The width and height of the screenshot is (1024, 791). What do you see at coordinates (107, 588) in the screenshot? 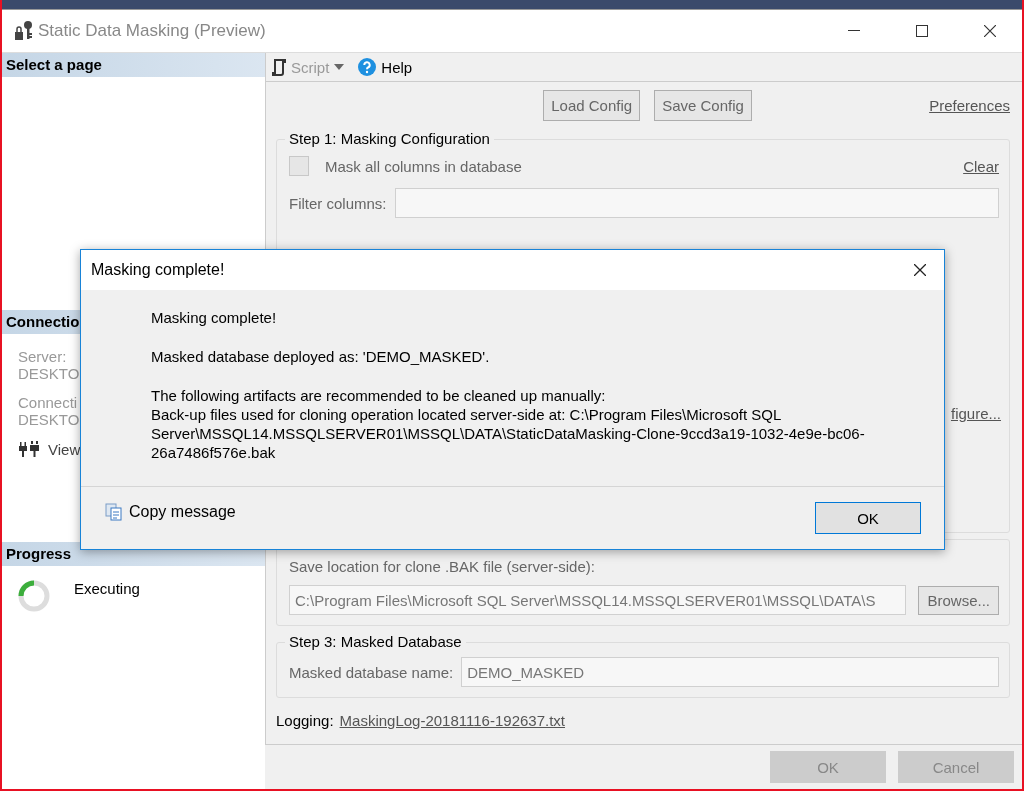
I see `status-text: Executing` at bounding box center [107, 588].